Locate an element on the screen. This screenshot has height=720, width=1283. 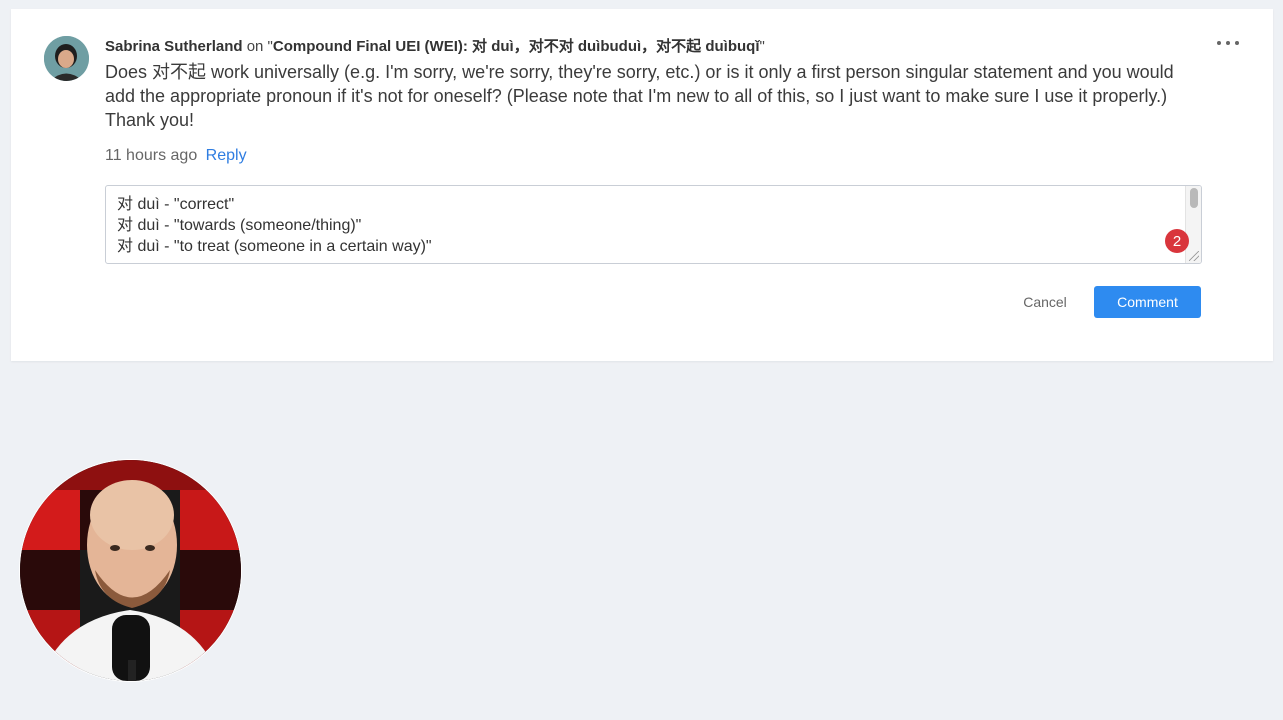
notification-badge: 2 is located at coordinates (1177, 241).